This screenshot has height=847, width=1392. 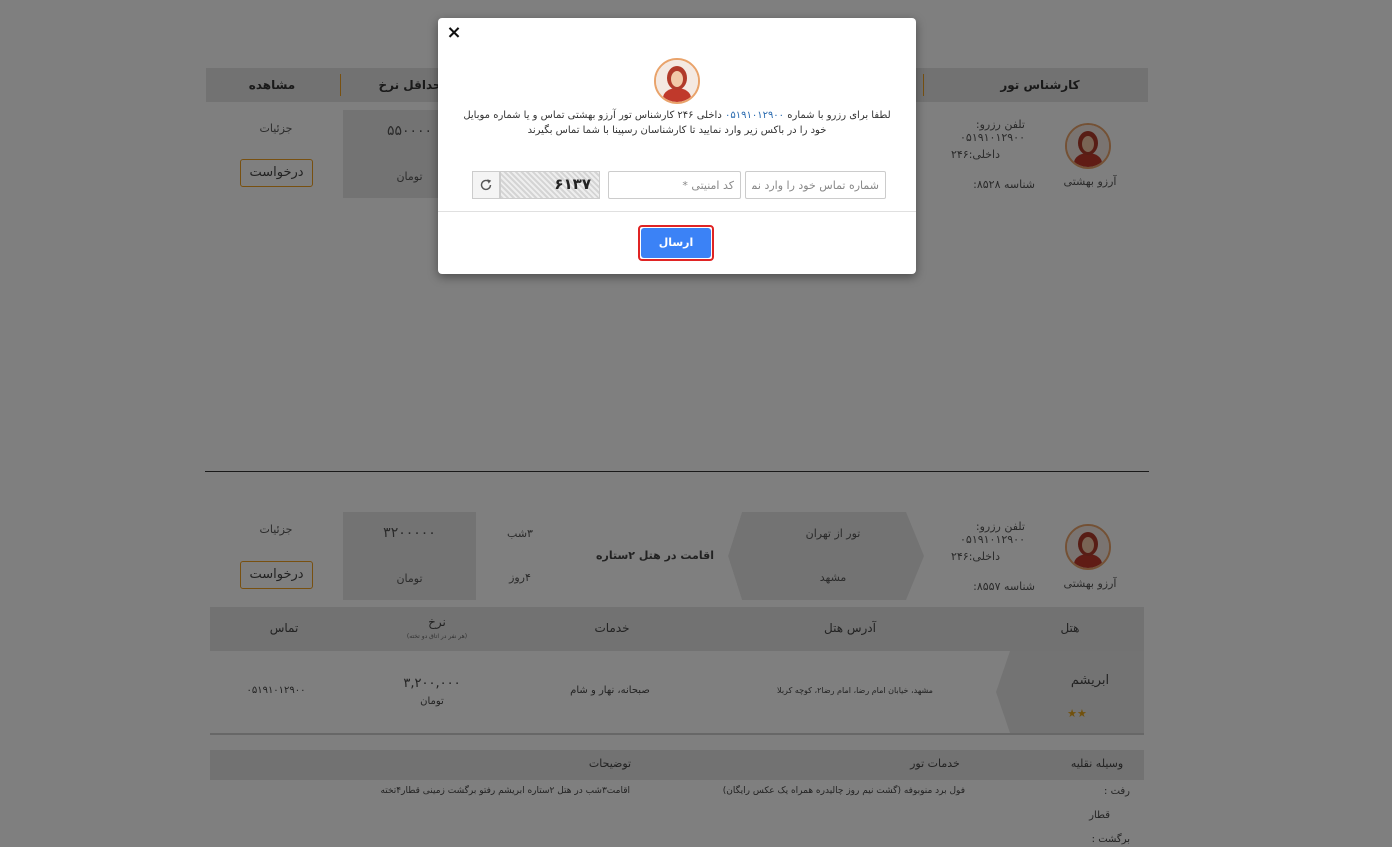 I want to click on modal-divider, so click(x=677, y=211).